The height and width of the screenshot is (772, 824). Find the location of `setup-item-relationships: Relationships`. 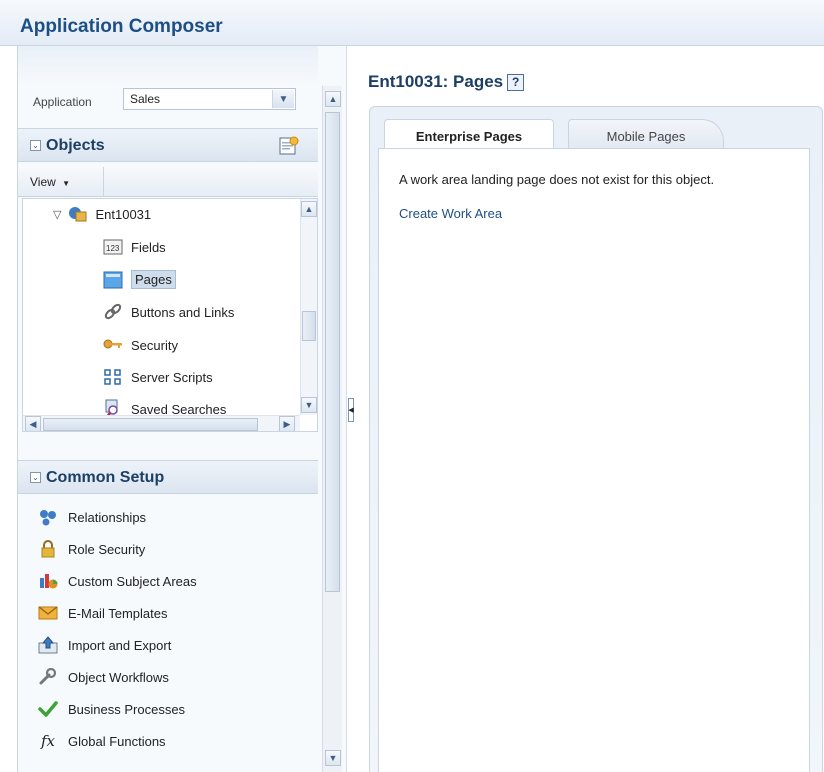

setup-item-relationships: Relationships is located at coordinates (92, 517).